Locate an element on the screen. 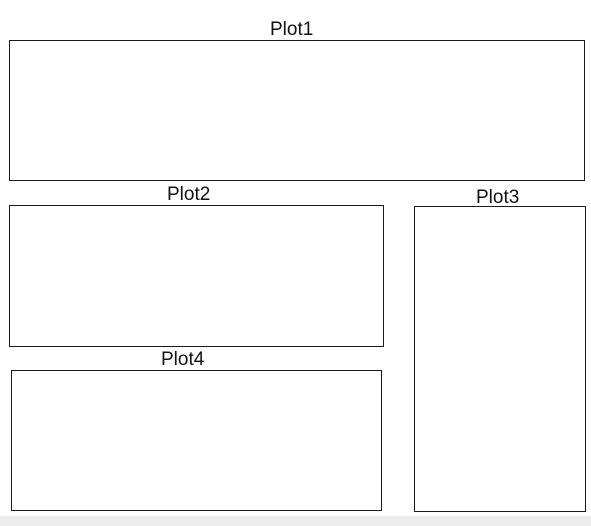  bottom-edge-shade is located at coordinates (295, 521).